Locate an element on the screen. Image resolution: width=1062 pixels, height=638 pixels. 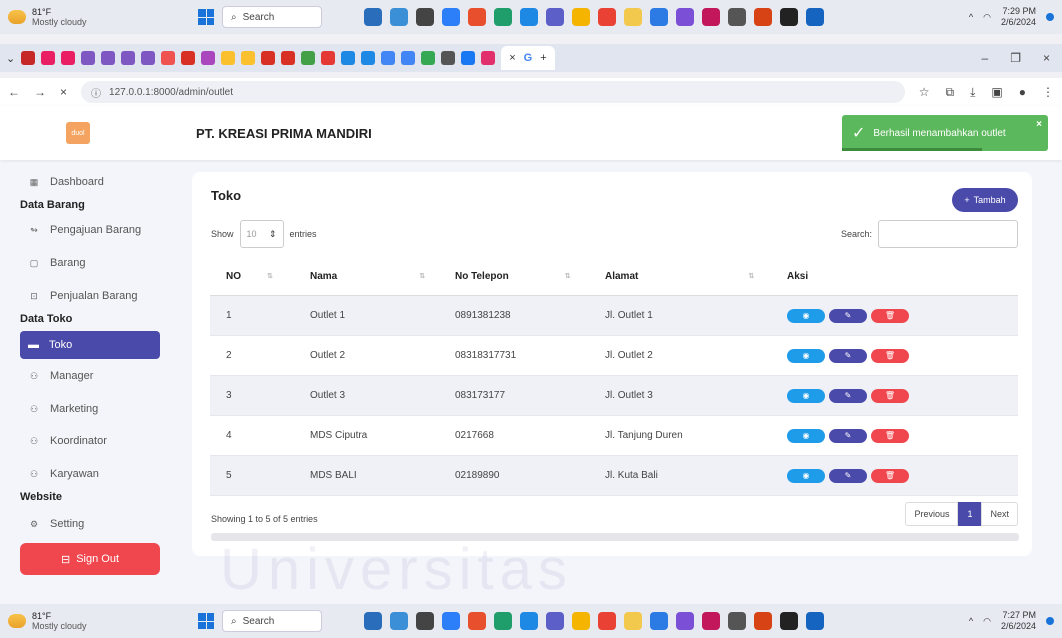
sidebar-item-setting: ⚙ Setting is located at coordinates (56, 524).